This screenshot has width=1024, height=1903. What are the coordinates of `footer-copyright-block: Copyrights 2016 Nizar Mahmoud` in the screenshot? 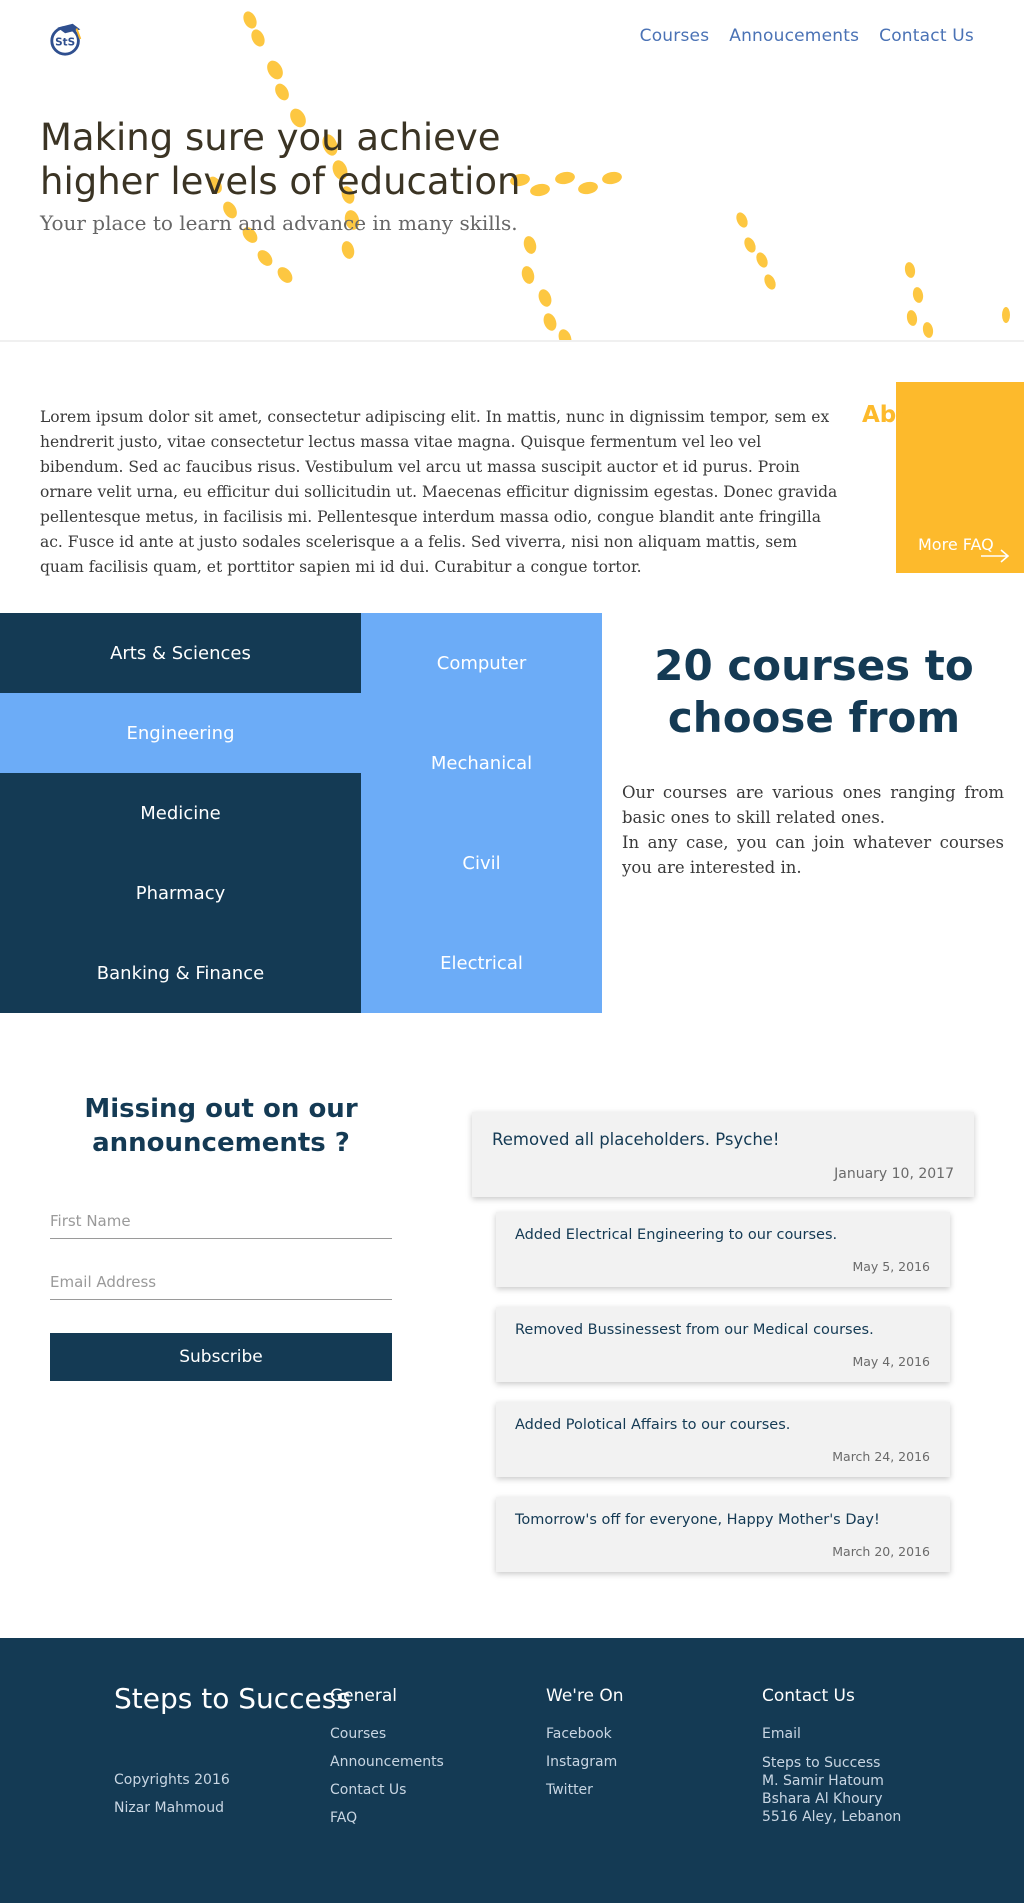 It's located at (172, 1794).